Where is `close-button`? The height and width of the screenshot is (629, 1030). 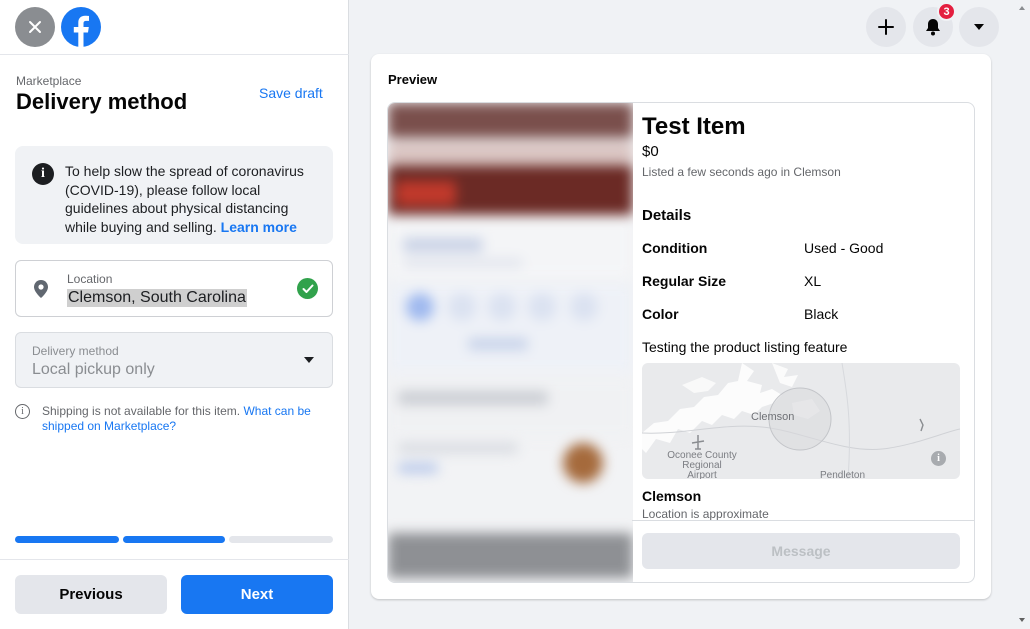 close-button is located at coordinates (35, 27).